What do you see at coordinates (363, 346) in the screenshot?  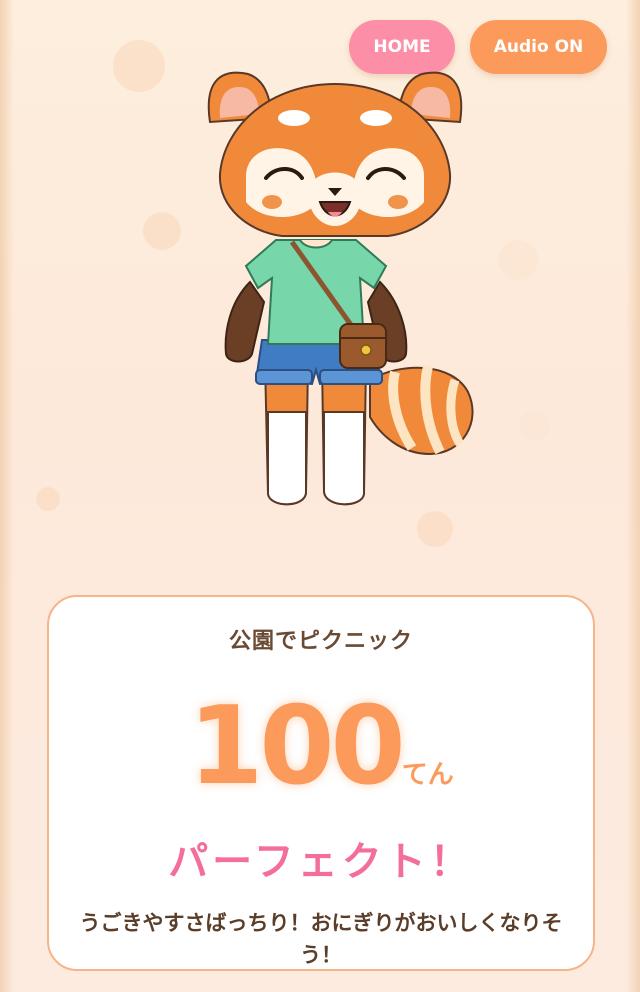 I see `crossbody-bag` at bounding box center [363, 346].